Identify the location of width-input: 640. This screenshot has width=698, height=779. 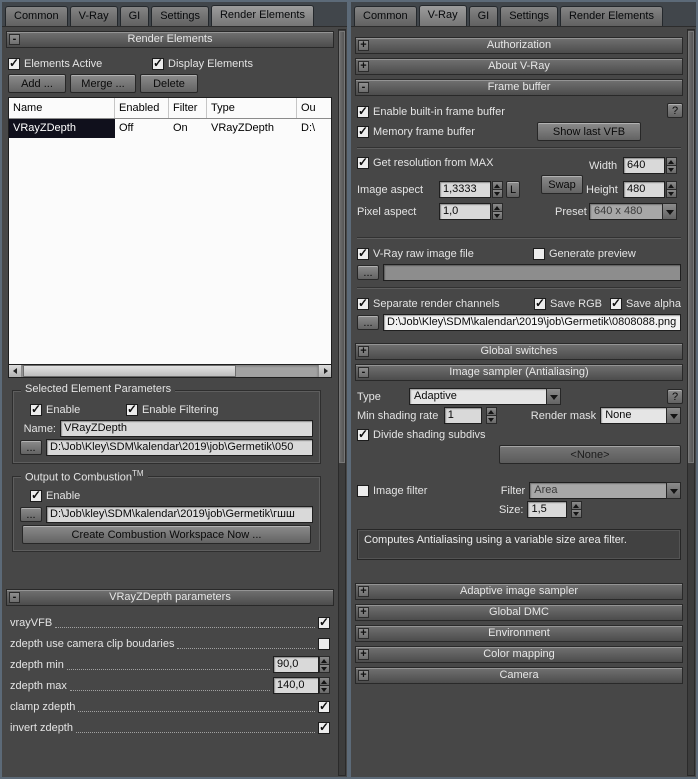
(644, 165).